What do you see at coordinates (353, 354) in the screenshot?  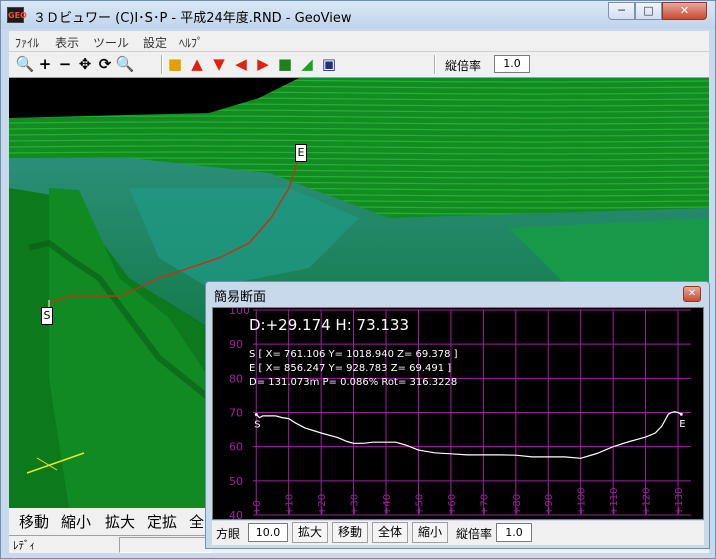 I see `profile-info-start: S [ X= 761.106 Y= 1018.940 Z= 69.378 ]` at bounding box center [353, 354].